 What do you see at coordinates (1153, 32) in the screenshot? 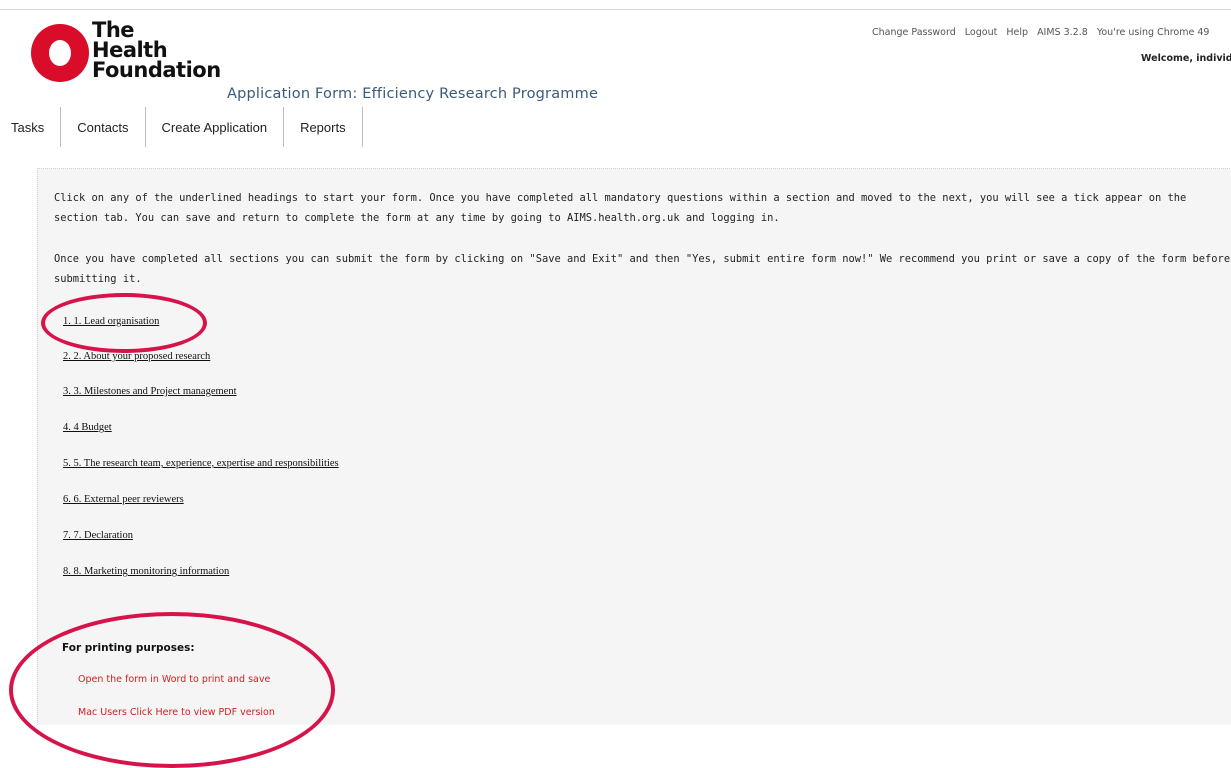
I see `browser-label: You're using Chrome 49` at bounding box center [1153, 32].